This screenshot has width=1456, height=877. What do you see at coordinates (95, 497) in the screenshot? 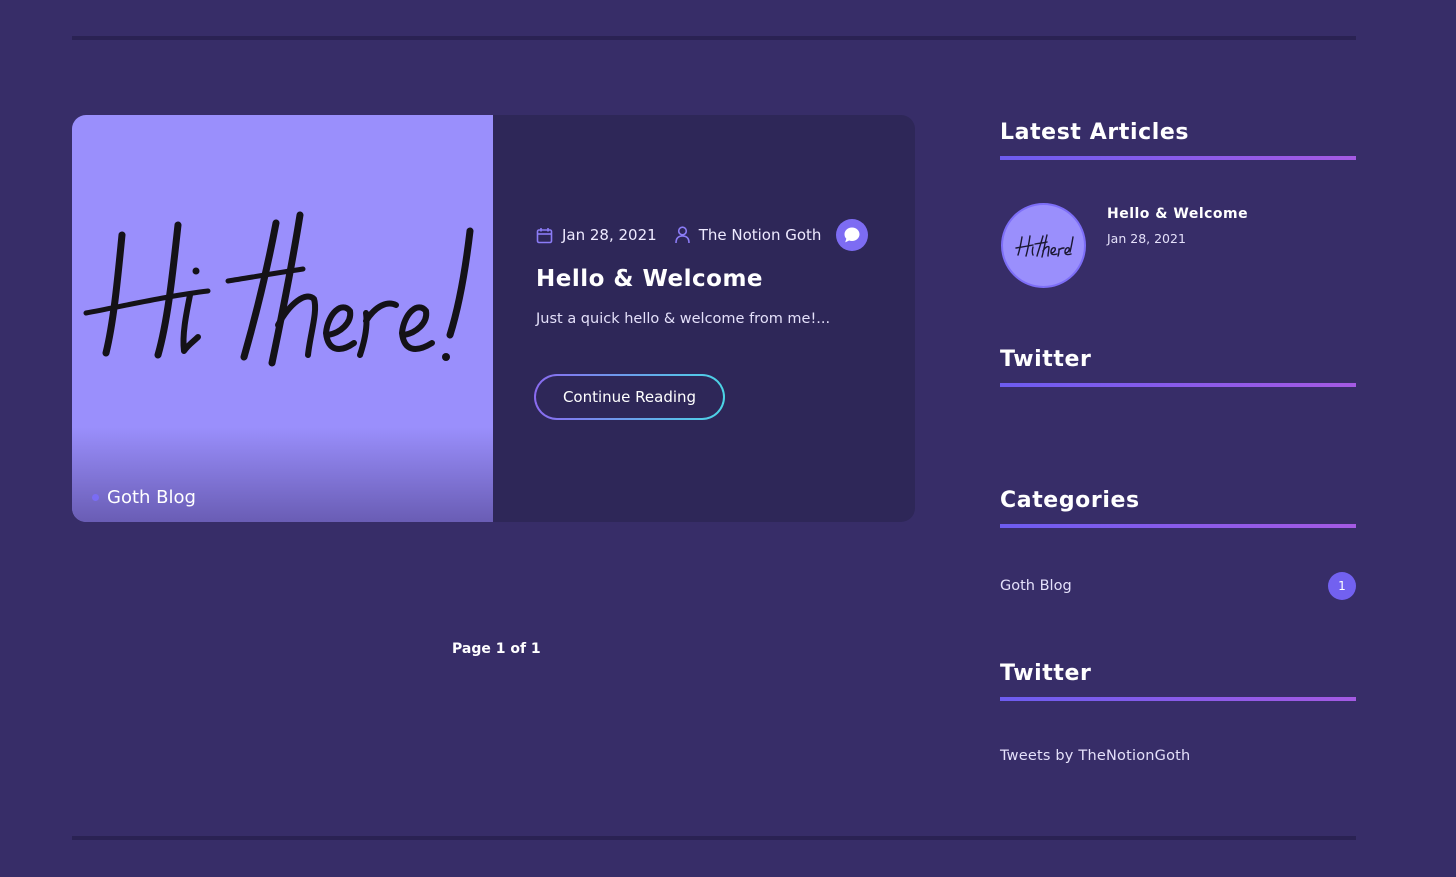
I see `category-dot-icon` at bounding box center [95, 497].